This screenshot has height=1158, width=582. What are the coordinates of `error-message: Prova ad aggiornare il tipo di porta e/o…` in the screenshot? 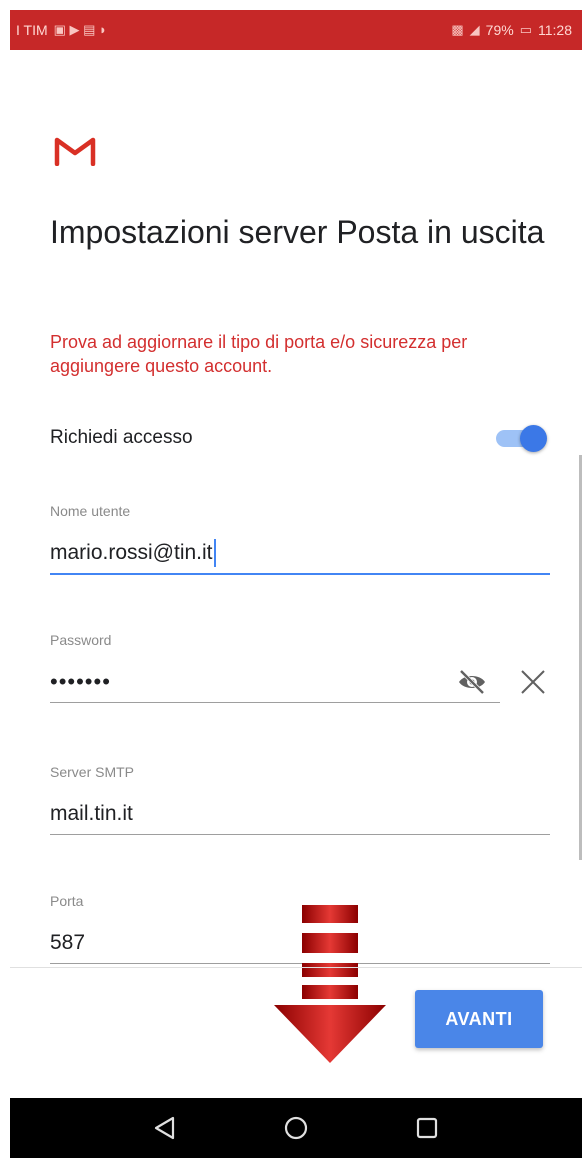 It's located at (259, 354).